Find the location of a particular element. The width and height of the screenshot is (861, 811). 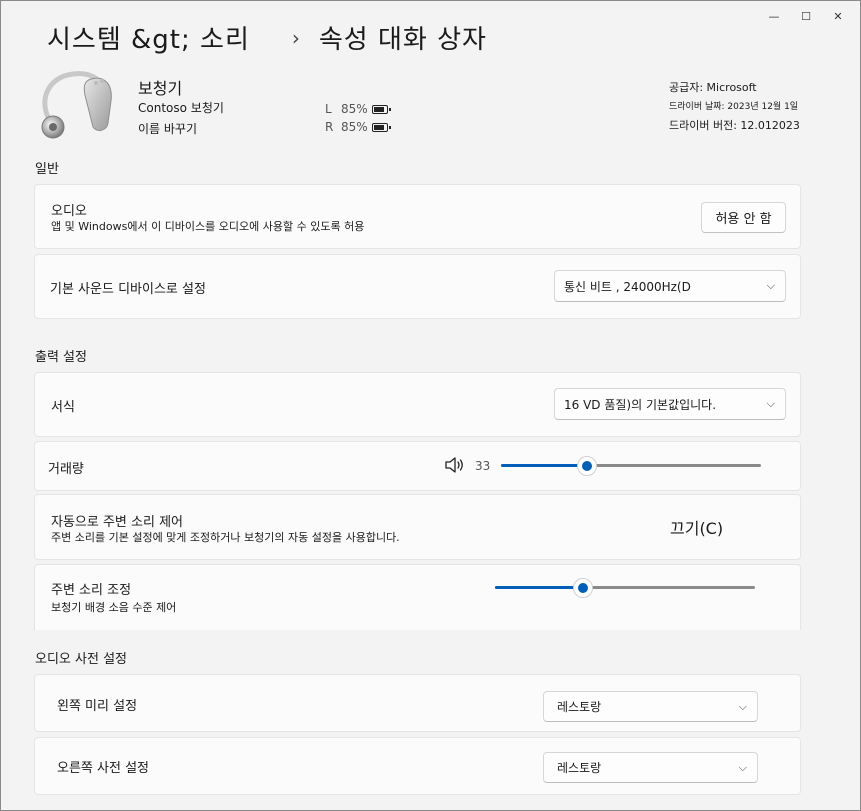

right-preset-value: 레스토랑 is located at coordinates (579, 768).